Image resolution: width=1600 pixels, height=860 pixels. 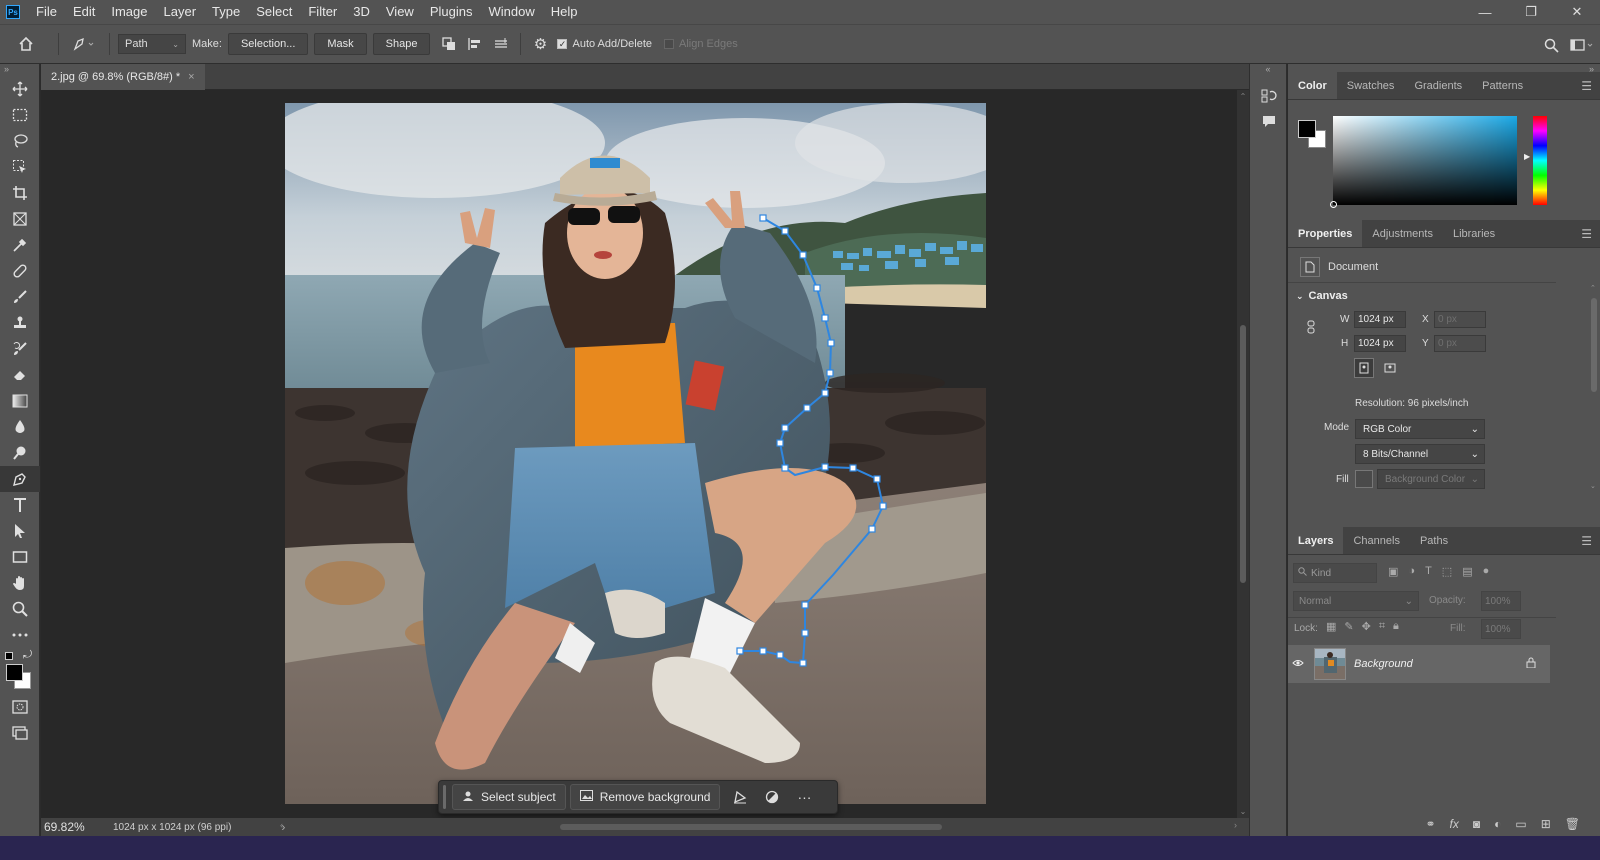 I want to click on layer-style-icon: fx, so click(x=1454, y=824).